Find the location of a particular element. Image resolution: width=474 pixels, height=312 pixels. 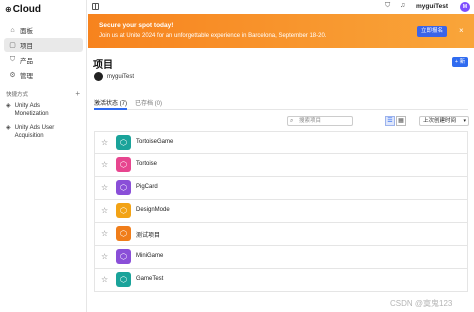

project-name: PigCard is located at coordinates (147, 187).